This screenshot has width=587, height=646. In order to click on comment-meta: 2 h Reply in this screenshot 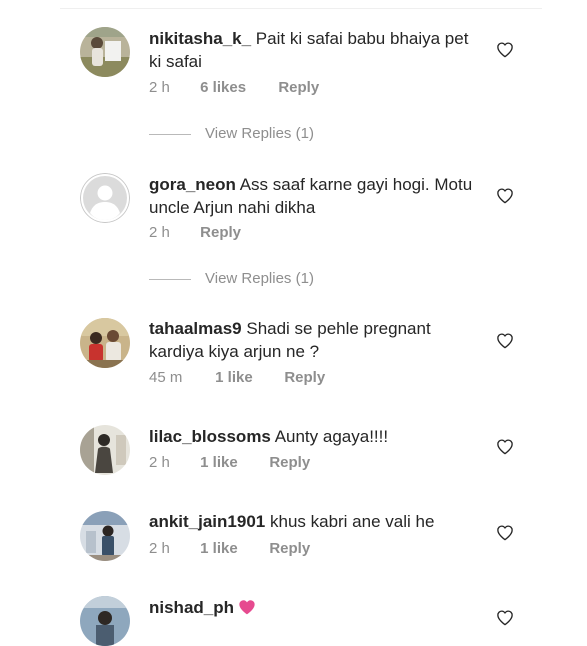, I will do `click(195, 233)`.